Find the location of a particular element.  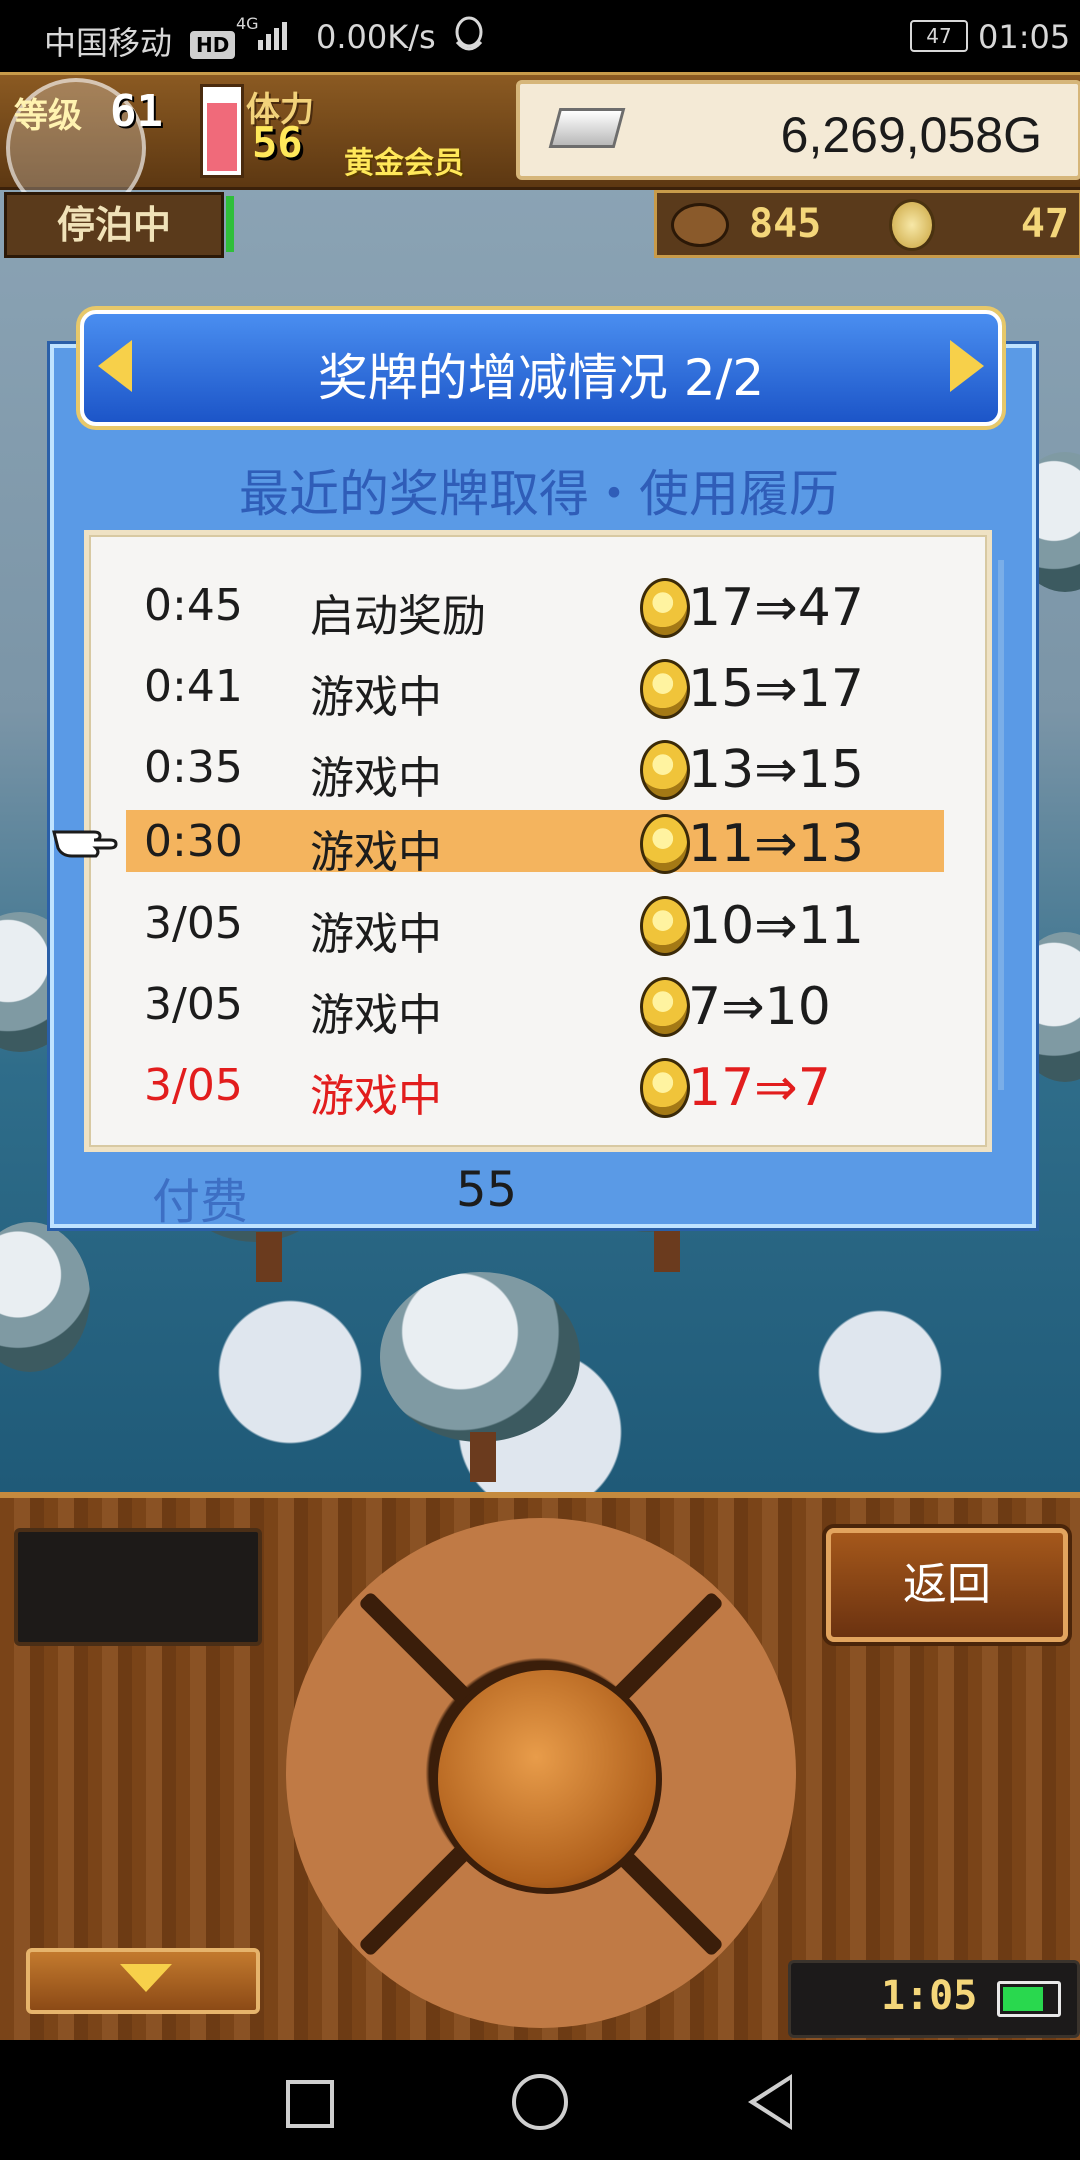

silver-bar-icon is located at coordinates (587, 128).